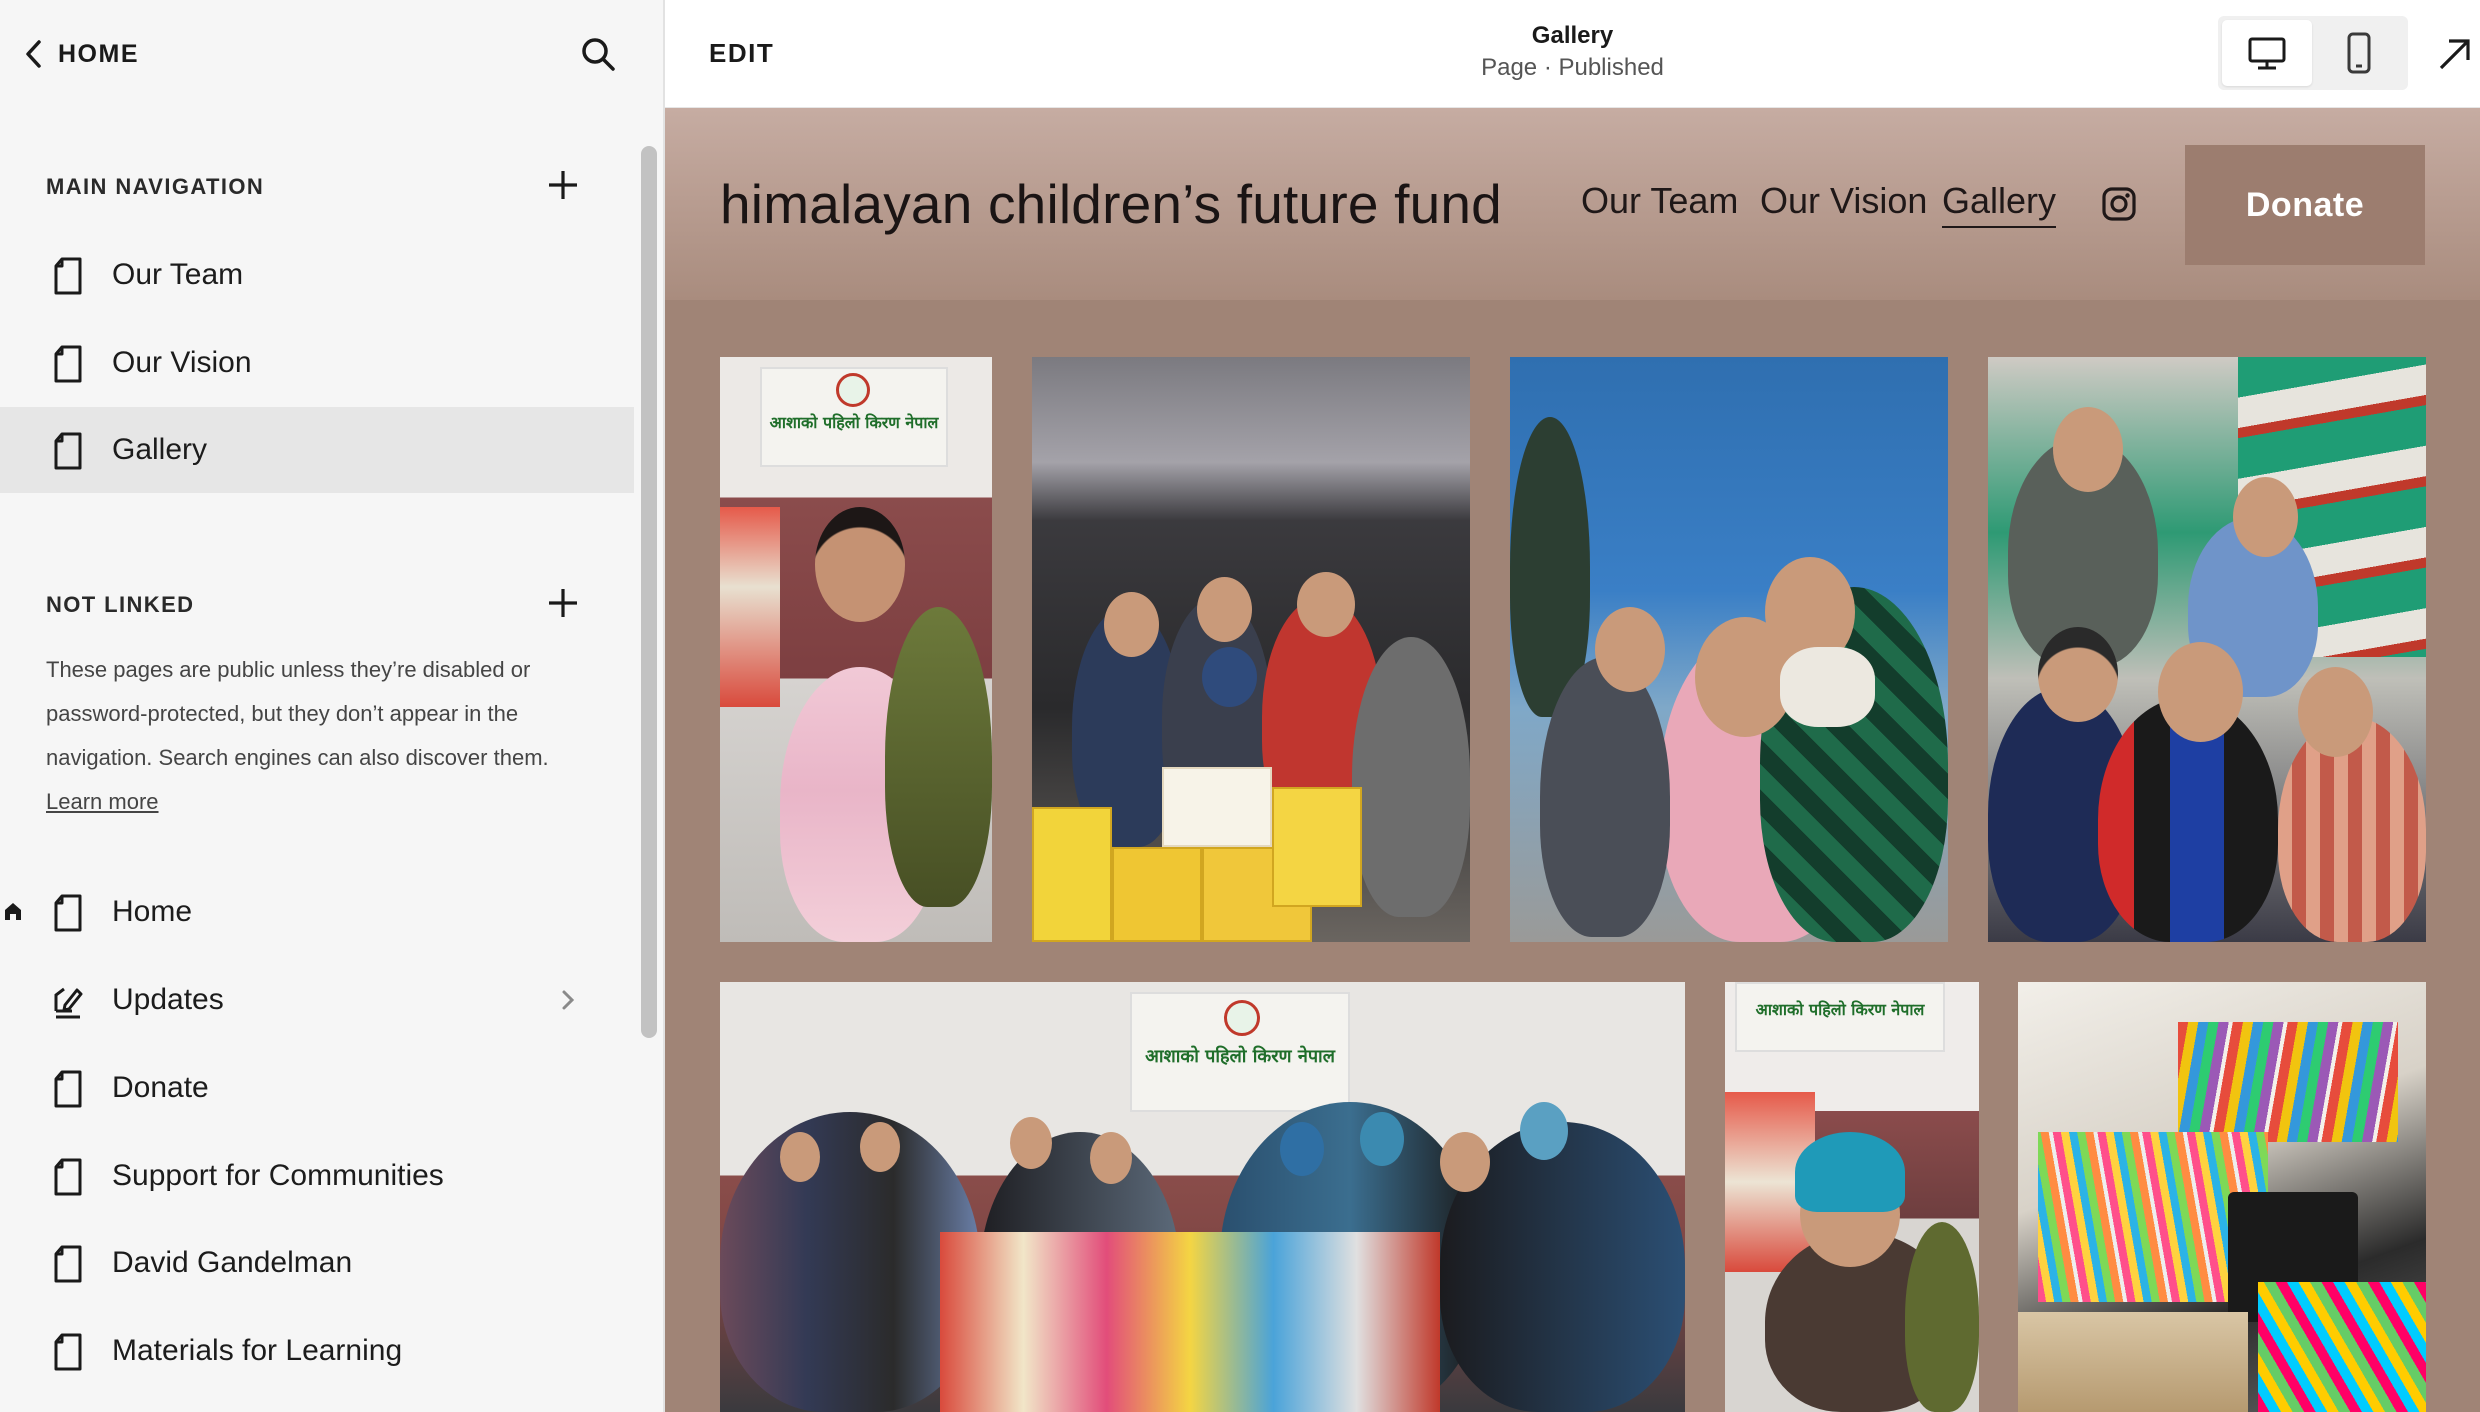  I want to click on photo-art-supplies, so click(2222, 1197).